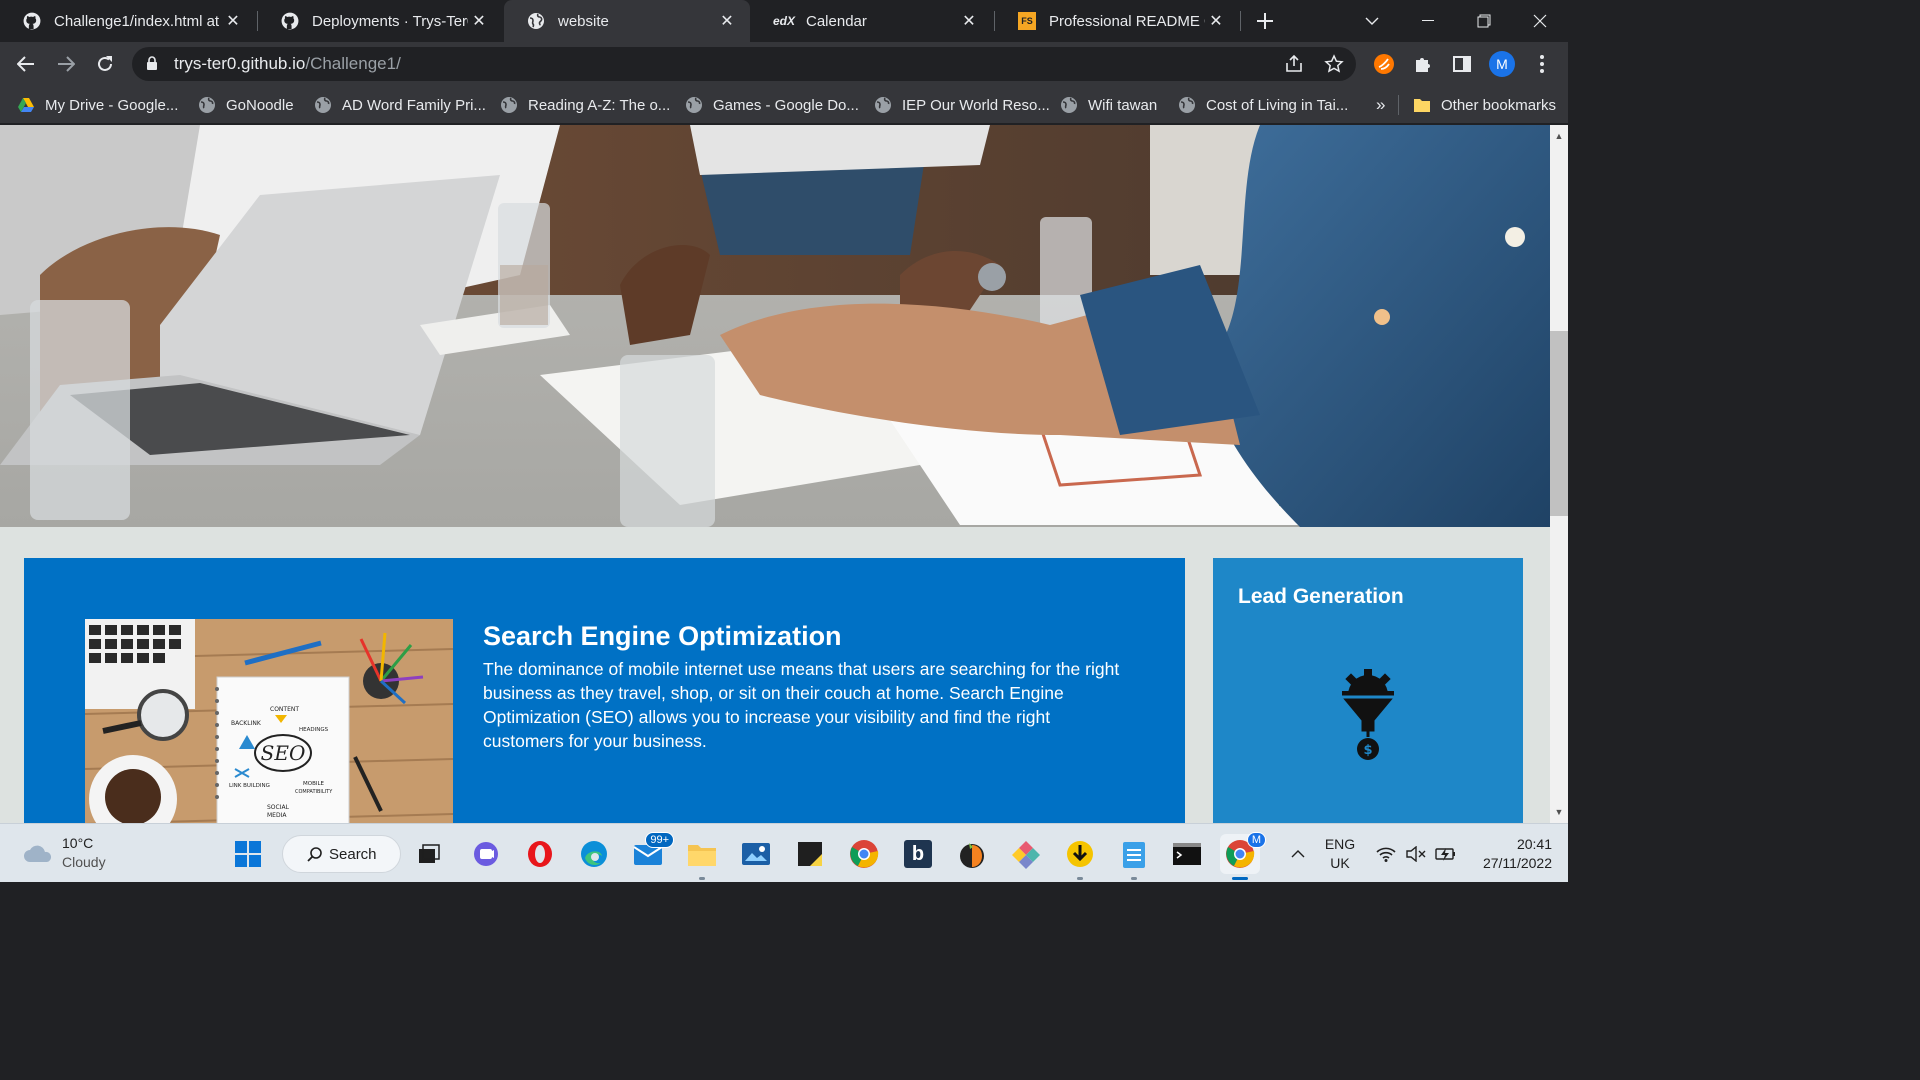 The width and height of the screenshot is (1920, 1080). What do you see at coordinates (341, 854) in the screenshot?
I see `taskbar-search: Search` at bounding box center [341, 854].